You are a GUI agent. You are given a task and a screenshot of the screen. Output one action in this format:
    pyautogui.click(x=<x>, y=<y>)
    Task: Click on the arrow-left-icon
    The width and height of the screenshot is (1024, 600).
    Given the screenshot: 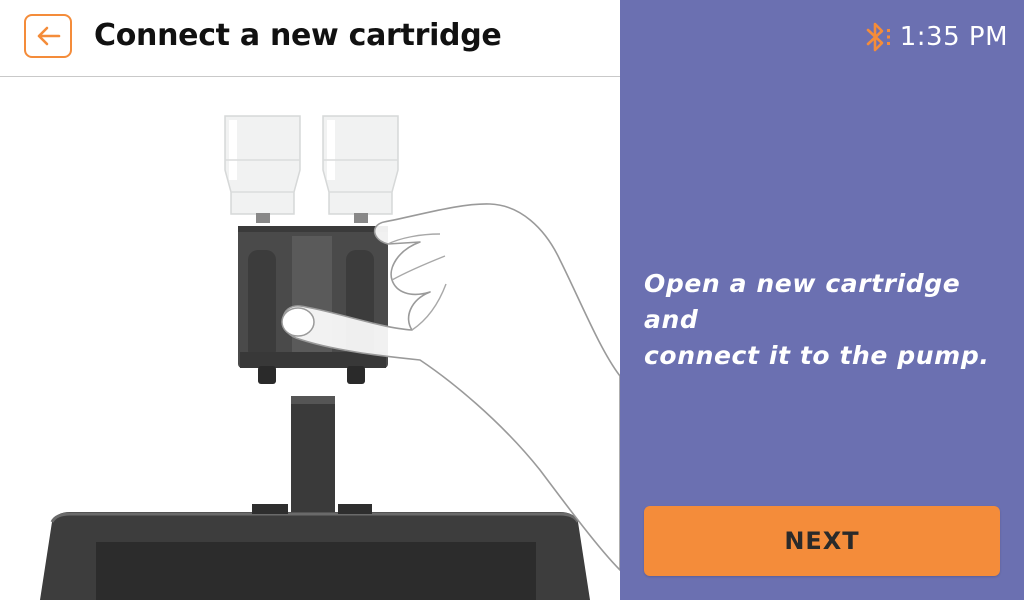 What is the action you would take?
    pyautogui.click(x=49, y=36)
    